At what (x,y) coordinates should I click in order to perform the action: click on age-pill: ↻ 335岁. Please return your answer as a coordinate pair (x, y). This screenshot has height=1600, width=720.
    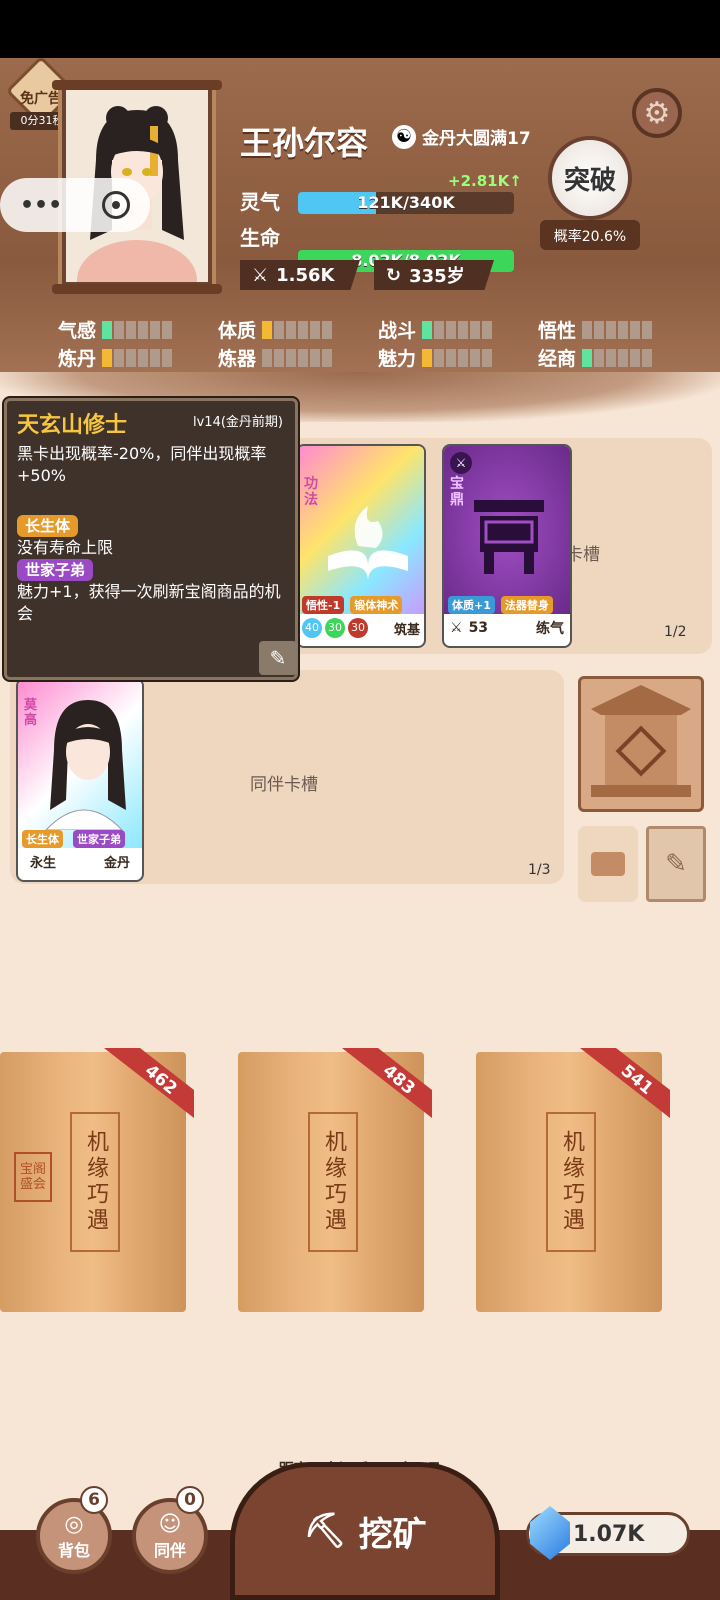
    Looking at the image, I should click on (434, 275).